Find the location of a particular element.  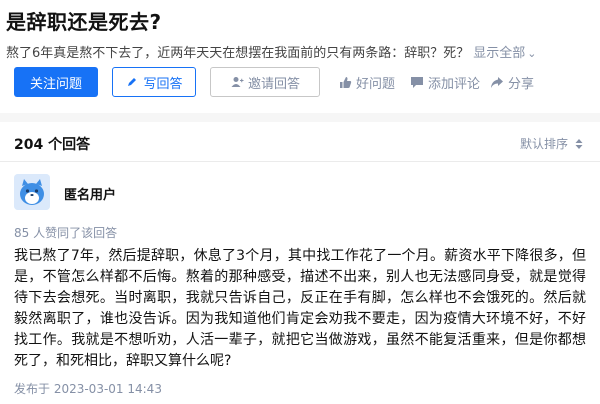

invite-answer-button: 邀请回答 is located at coordinates (265, 82).